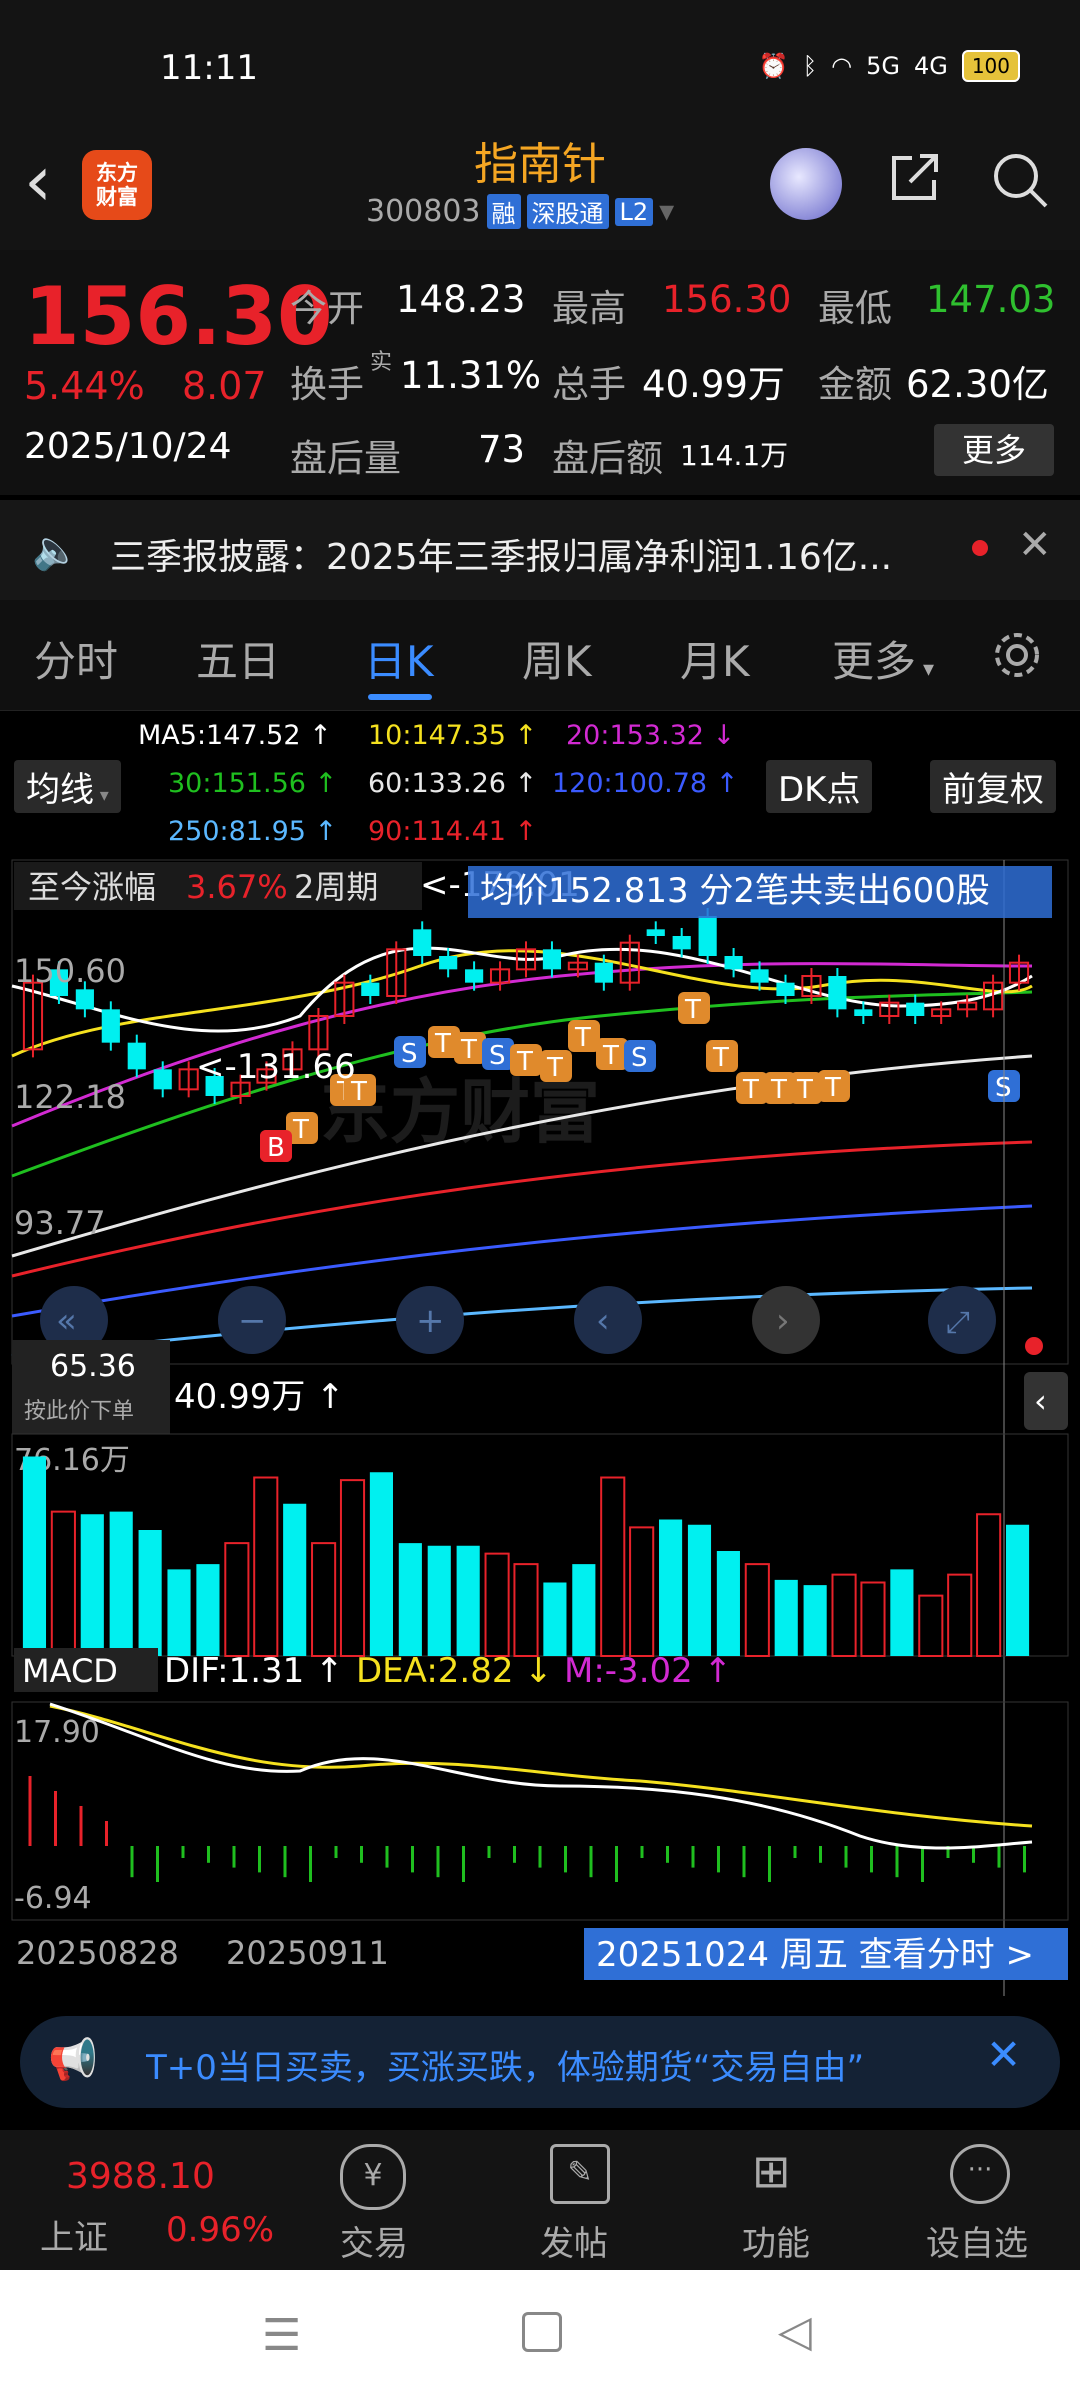 This screenshot has height=2400, width=1080. What do you see at coordinates (990, 66) in the screenshot?
I see `battery-icon: 100` at bounding box center [990, 66].